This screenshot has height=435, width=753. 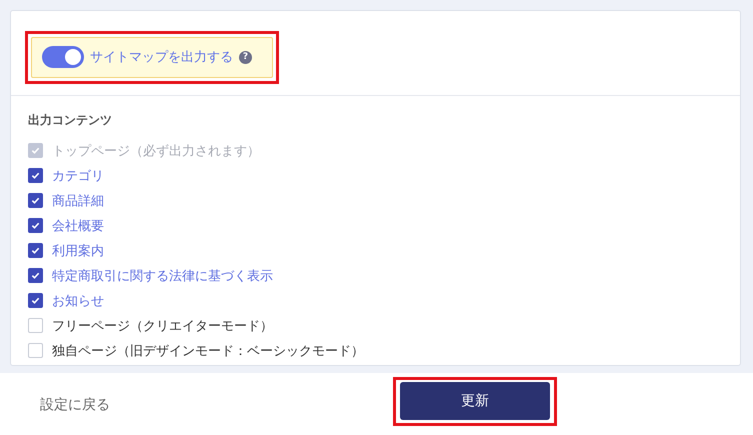 What do you see at coordinates (161, 57) in the screenshot?
I see `toggle-label: サイトマップを出力する` at bounding box center [161, 57].